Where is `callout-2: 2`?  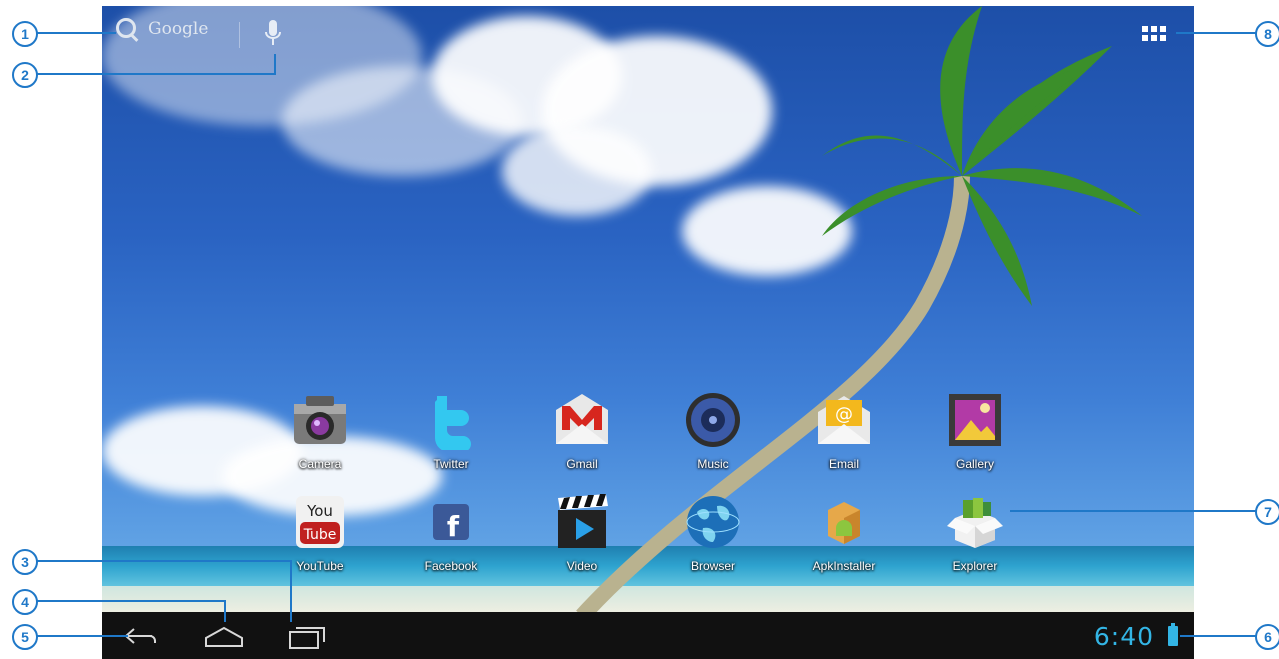 callout-2: 2 is located at coordinates (25, 75).